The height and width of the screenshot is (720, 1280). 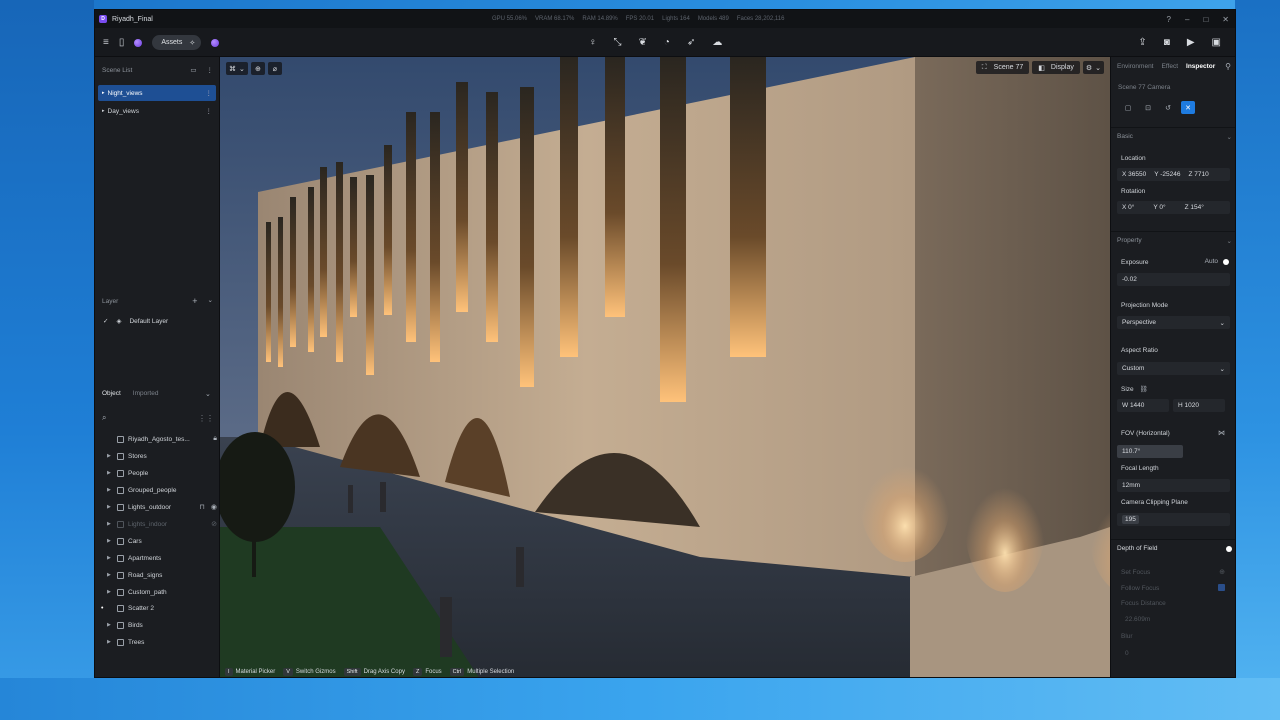 I want to click on tree-item-stores: ▶ Stores, so click(x=162, y=456).